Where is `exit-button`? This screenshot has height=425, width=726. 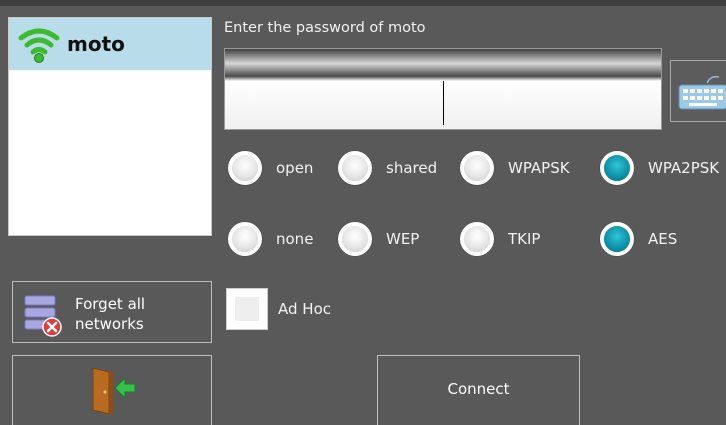
exit-button is located at coordinates (112, 390).